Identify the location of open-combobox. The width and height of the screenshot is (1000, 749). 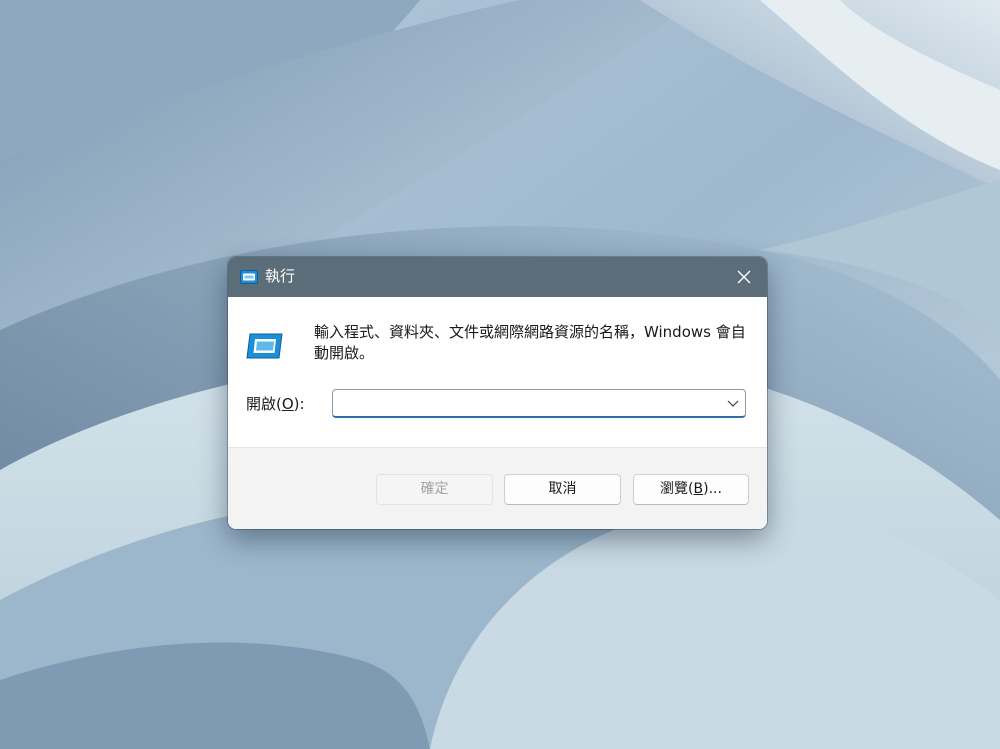
(539, 403).